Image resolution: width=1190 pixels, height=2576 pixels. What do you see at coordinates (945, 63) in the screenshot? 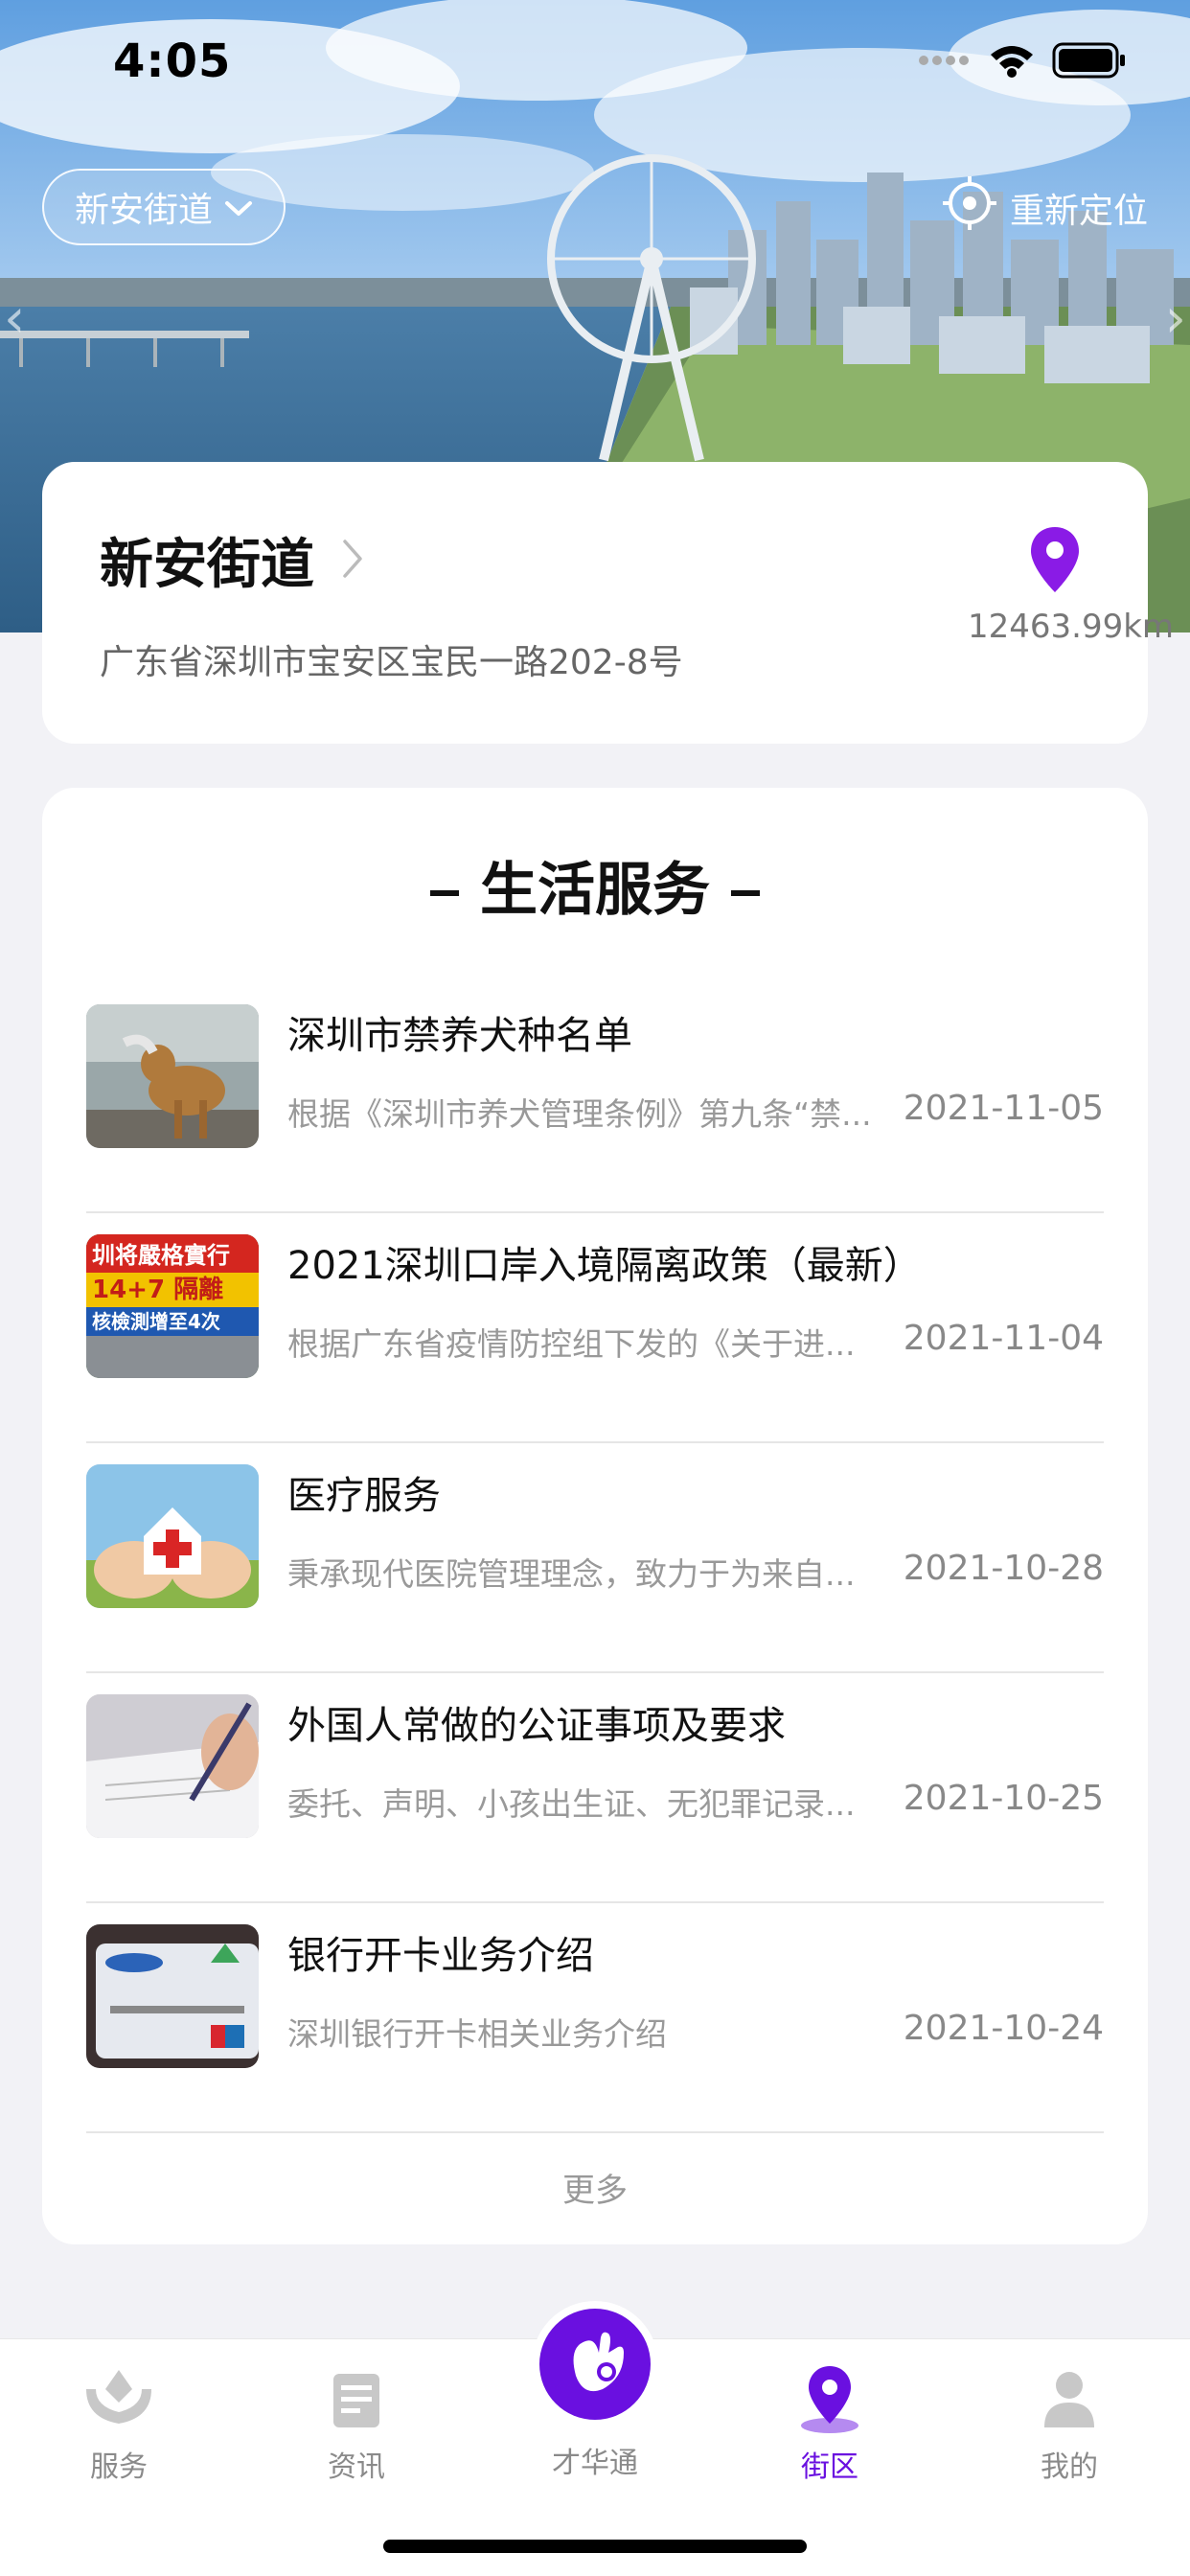
I see `signal-icon` at bounding box center [945, 63].